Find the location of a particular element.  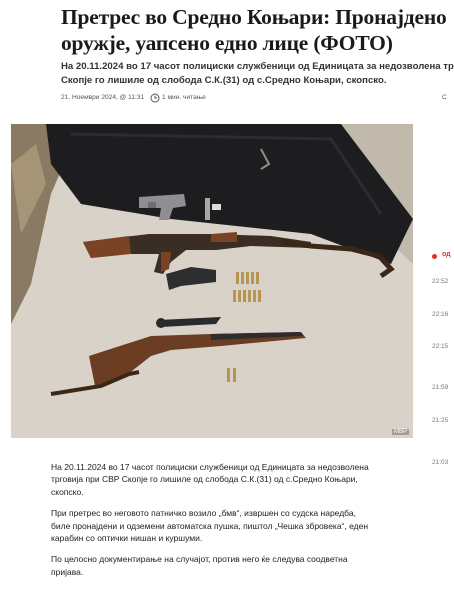

publish-date: 21. Ноември 2024, @ 11:31 is located at coordinates (103, 97).